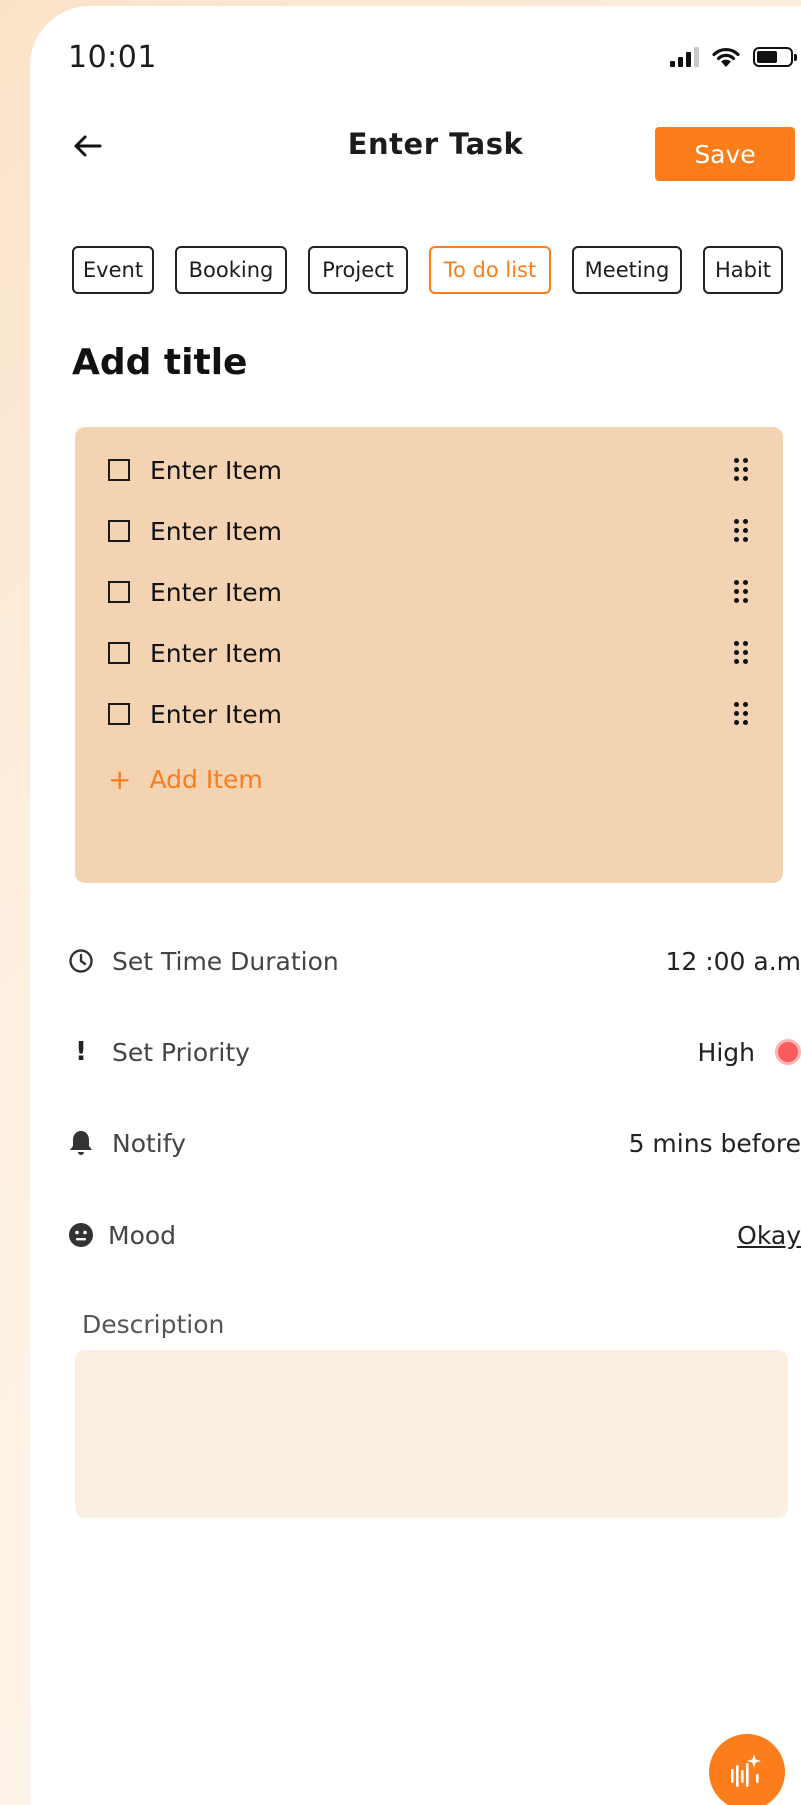  I want to click on bell-icon, so click(81, 1143).